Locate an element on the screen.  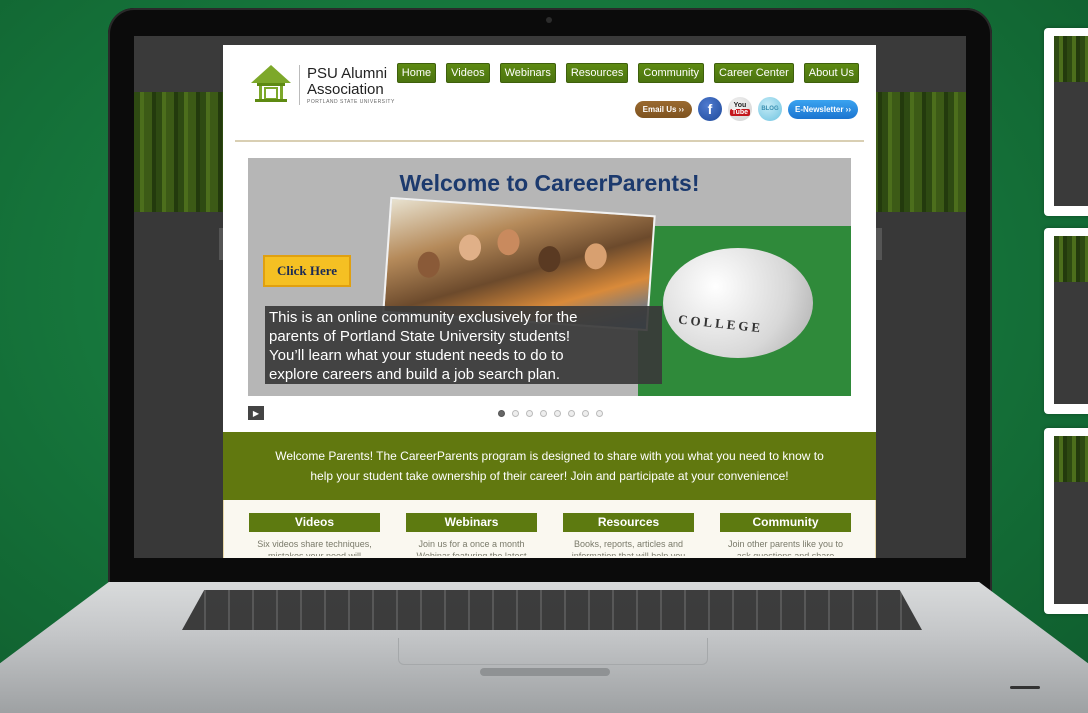
youtube-icon-top: You is located at coordinates (740, 105).